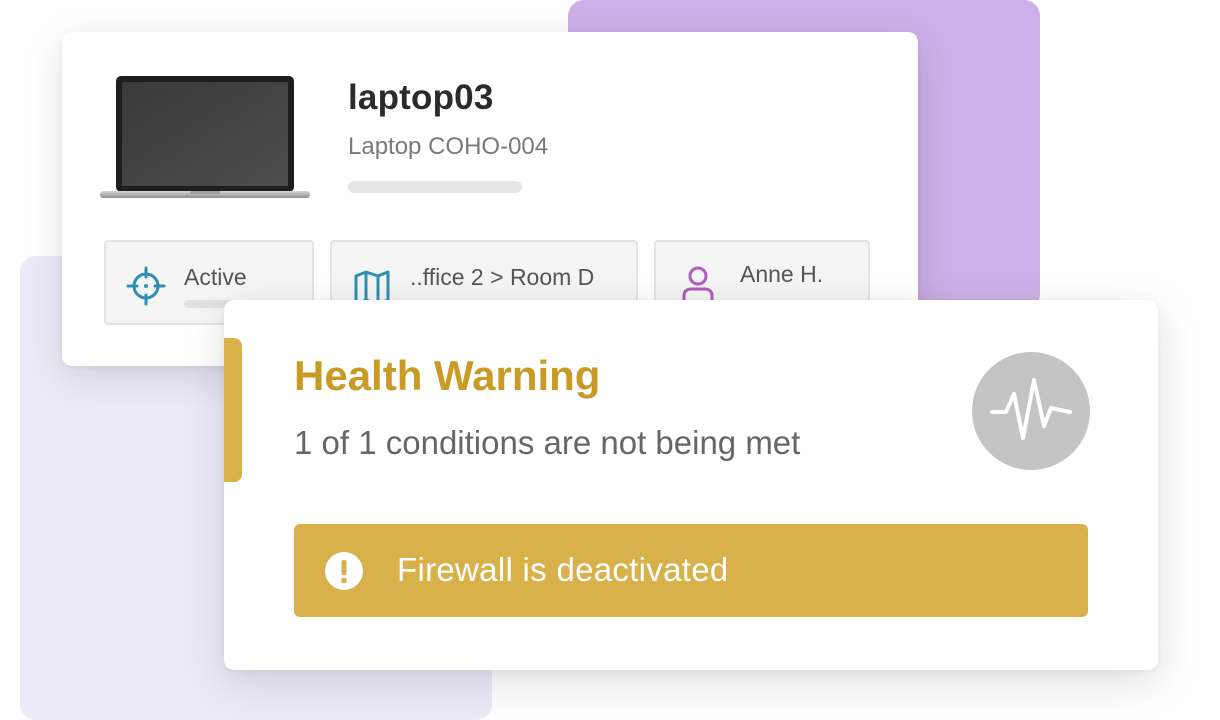  I want to click on firewall-alert-message: Firewall is deactivated, so click(563, 569).